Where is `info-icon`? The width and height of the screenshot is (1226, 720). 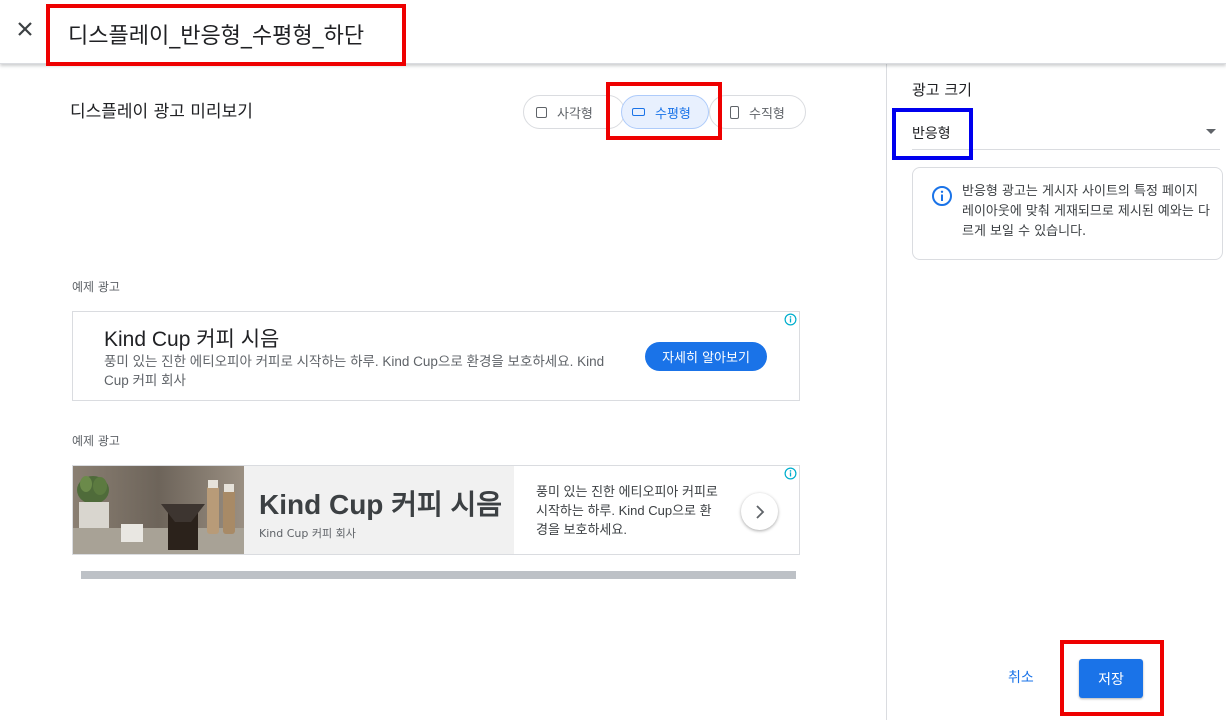
info-icon is located at coordinates (942, 196).